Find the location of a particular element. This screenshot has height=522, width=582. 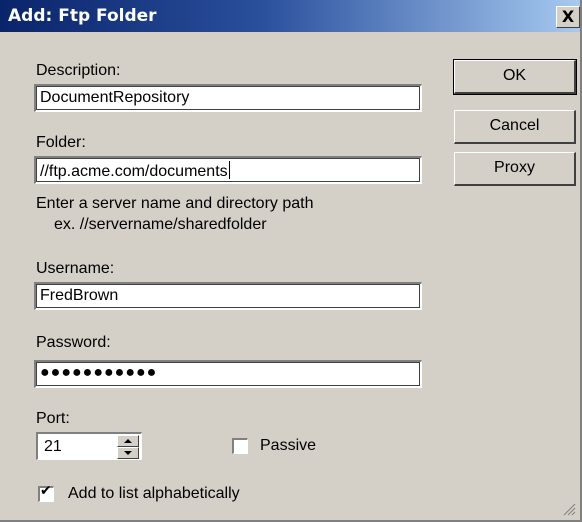

alphabetical-checkbox: ✔ is located at coordinates (46, 492).